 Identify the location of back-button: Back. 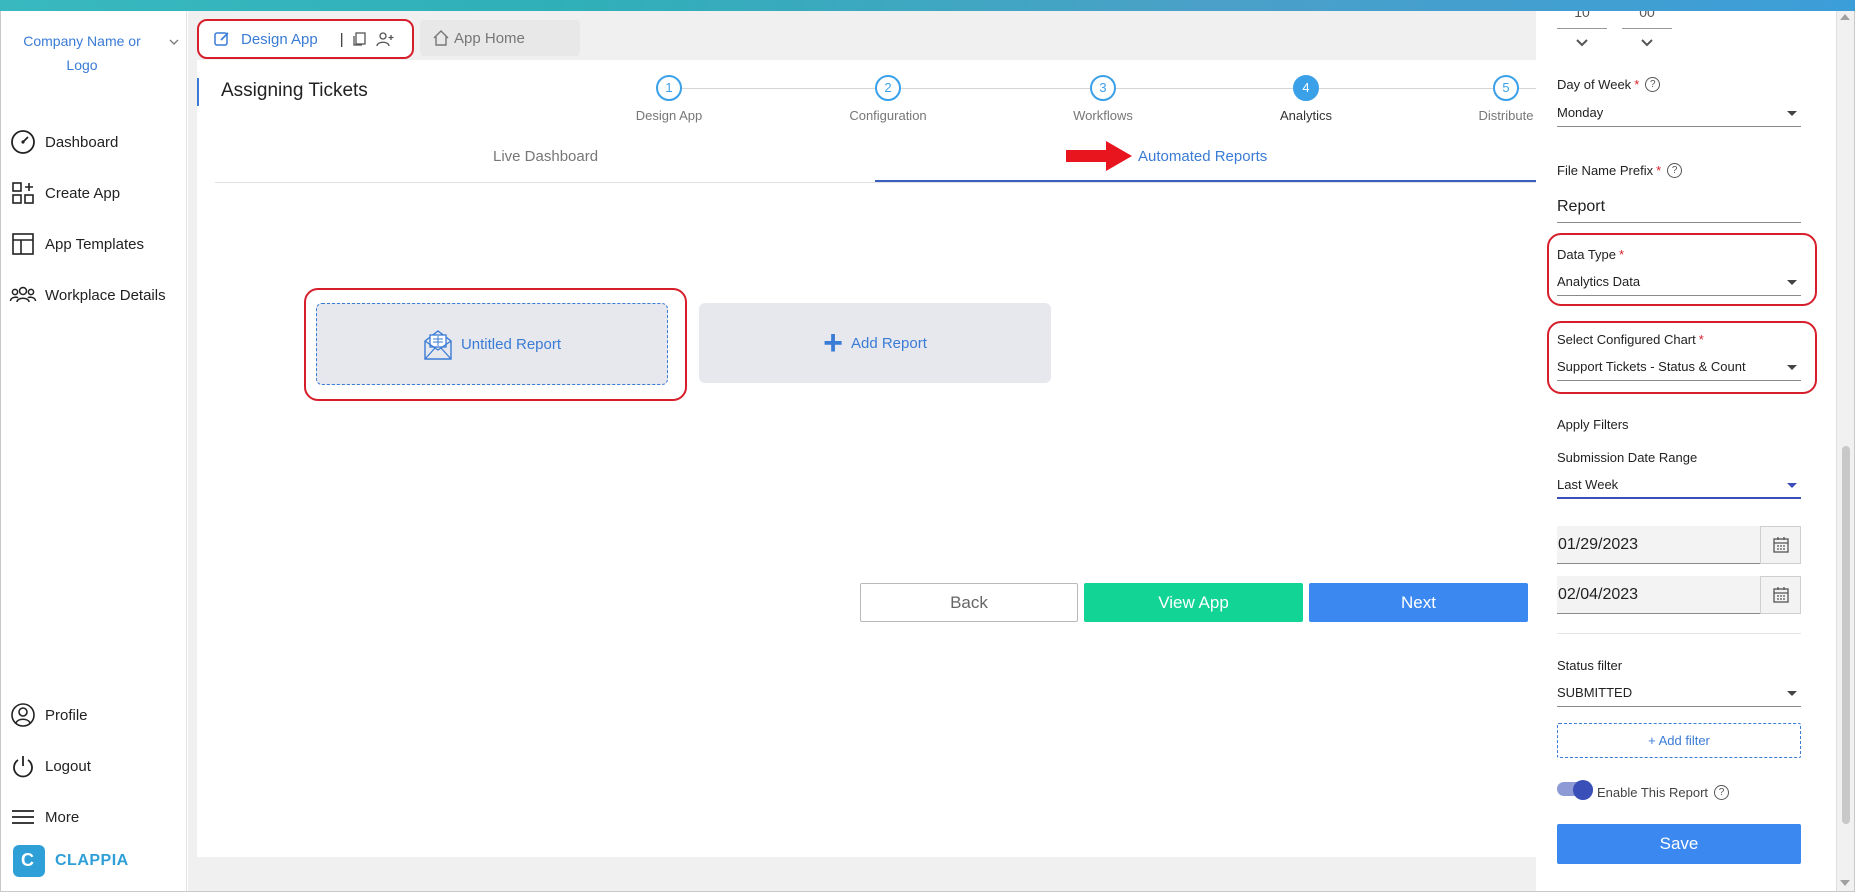
(969, 602).